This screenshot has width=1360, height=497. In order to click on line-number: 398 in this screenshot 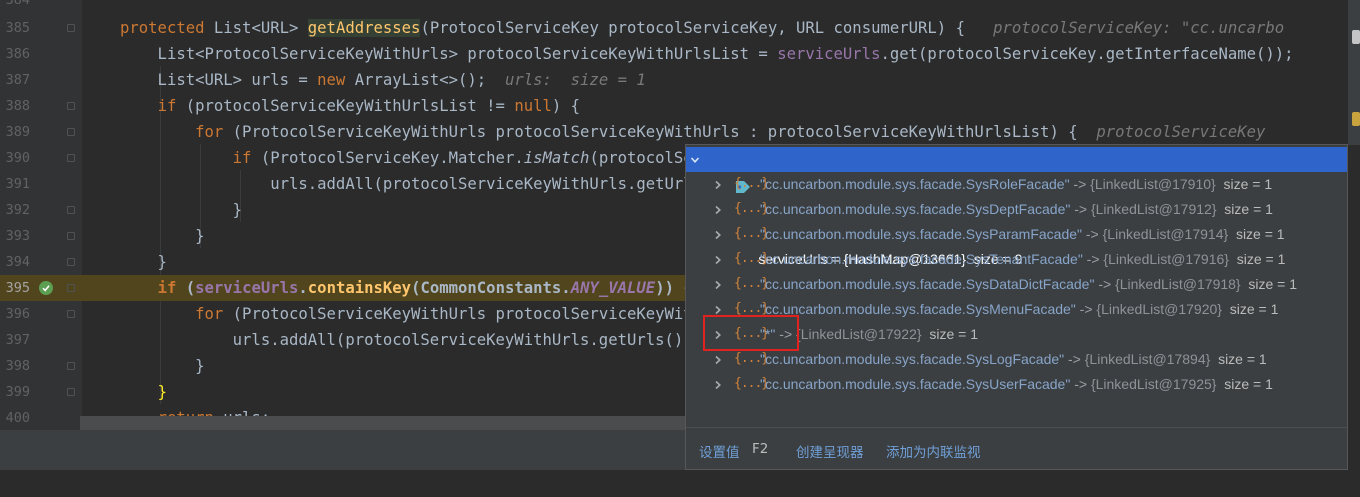, I will do `click(17, 366)`.